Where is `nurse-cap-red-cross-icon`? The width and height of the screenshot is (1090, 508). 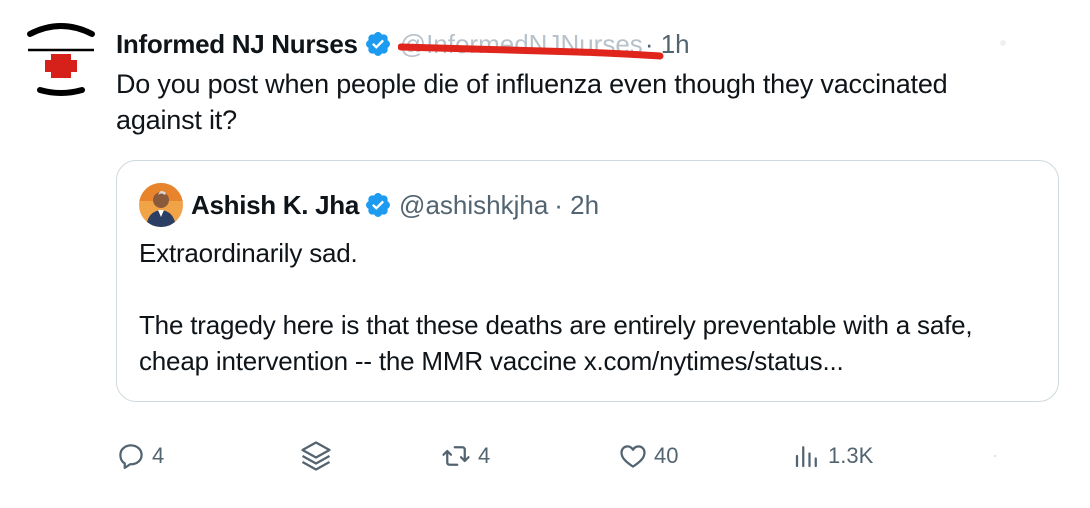
nurse-cap-red-cross-icon is located at coordinates (61, 59).